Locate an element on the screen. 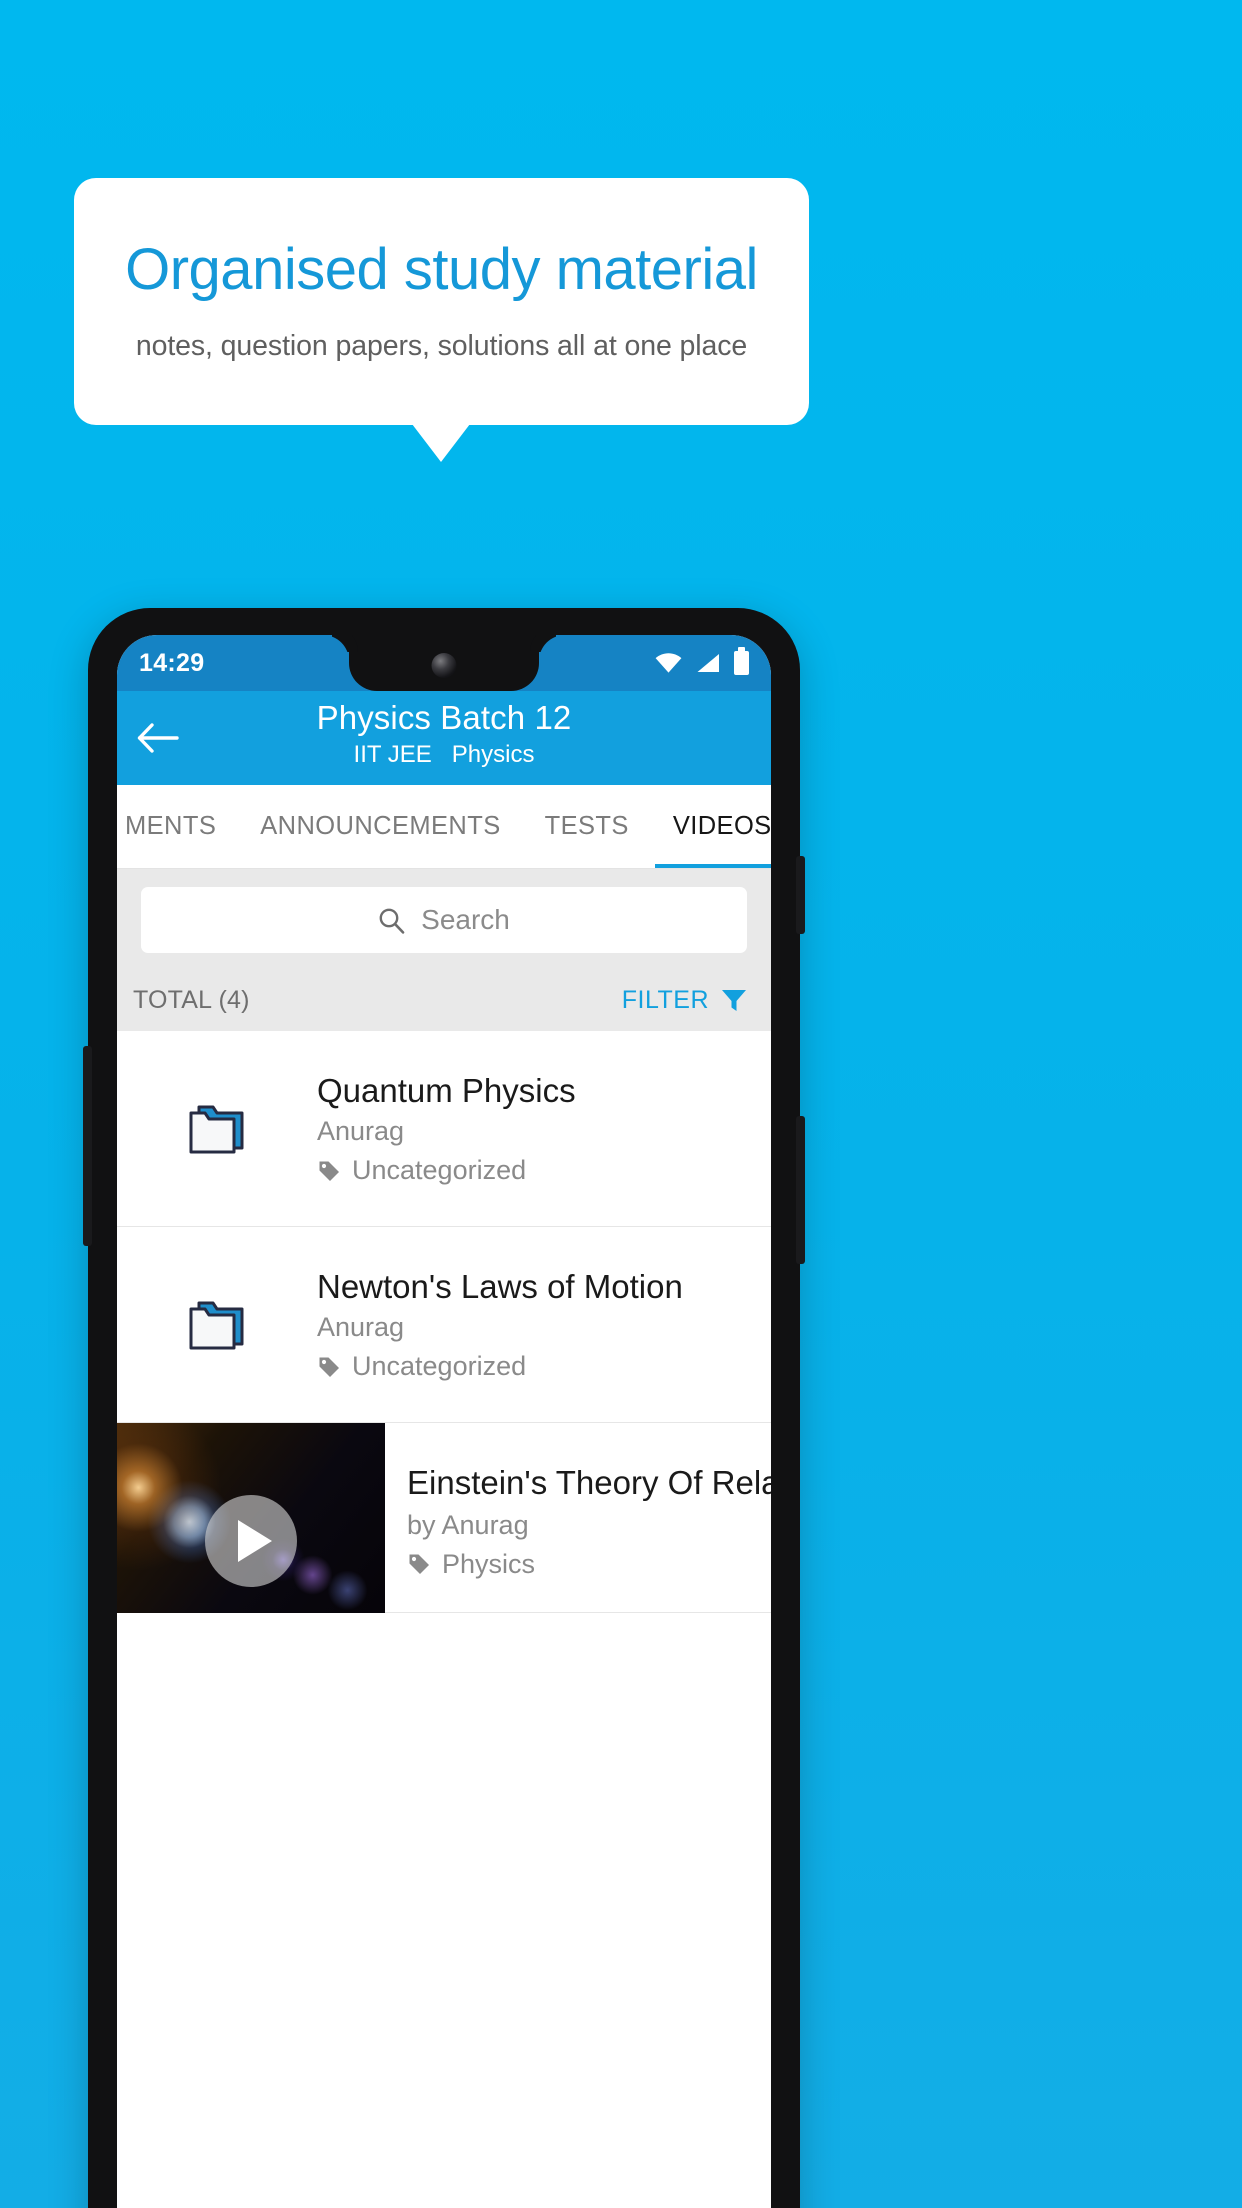 The image size is (1242, 2208). list-item-tag: Physics is located at coordinates (589, 1564).